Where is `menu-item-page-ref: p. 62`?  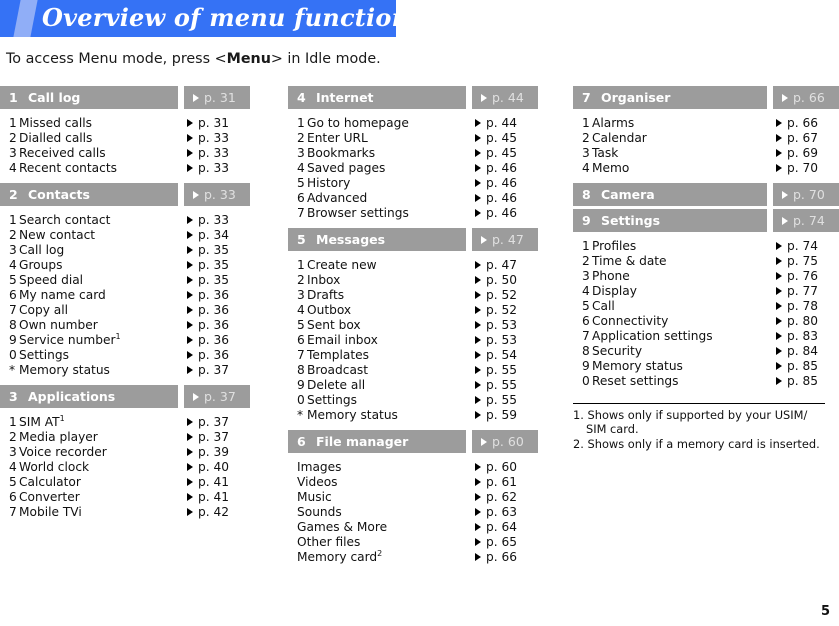
menu-item-page-ref: p. 62 is located at coordinates (502, 497).